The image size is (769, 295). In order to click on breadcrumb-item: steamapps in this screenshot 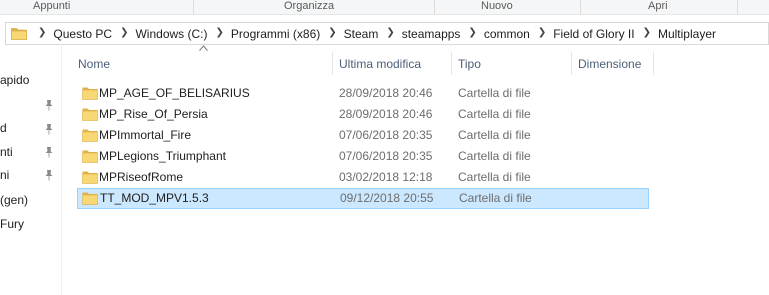, I will do `click(431, 34)`.